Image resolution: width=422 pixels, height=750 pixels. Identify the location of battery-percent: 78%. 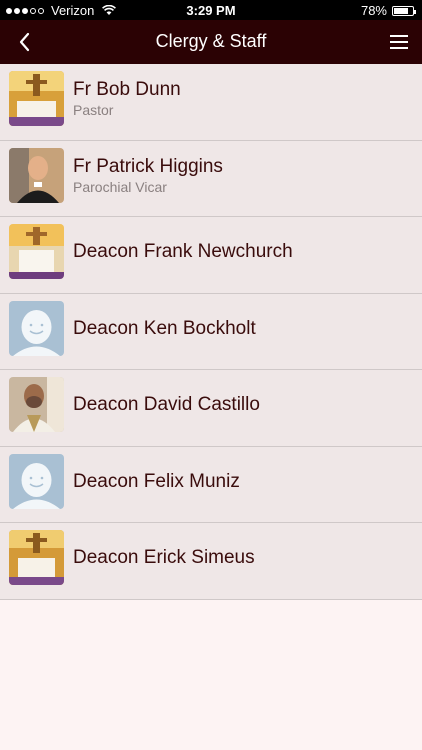
(373, 10).